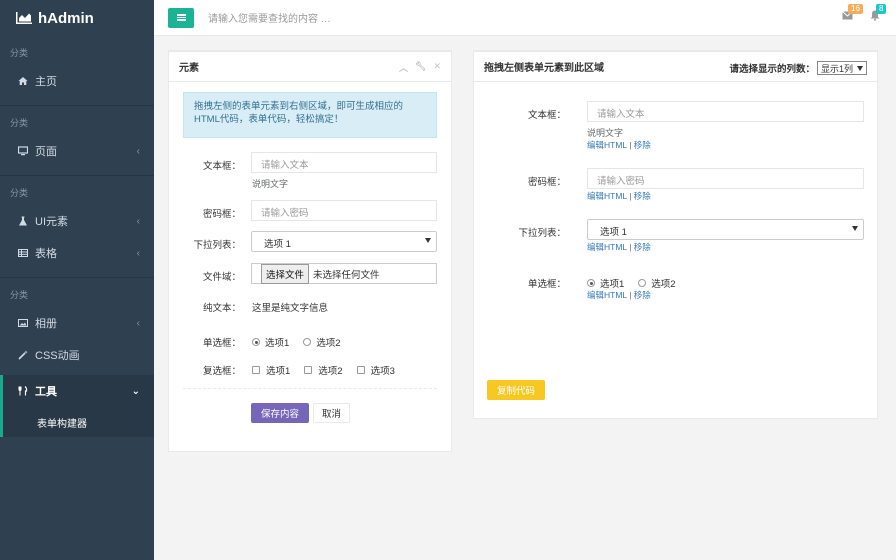 Image resolution: width=896 pixels, height=560 pixels. I want to click on sidebar-subitem-form-builder: 表单构建器, so click(78, 422).